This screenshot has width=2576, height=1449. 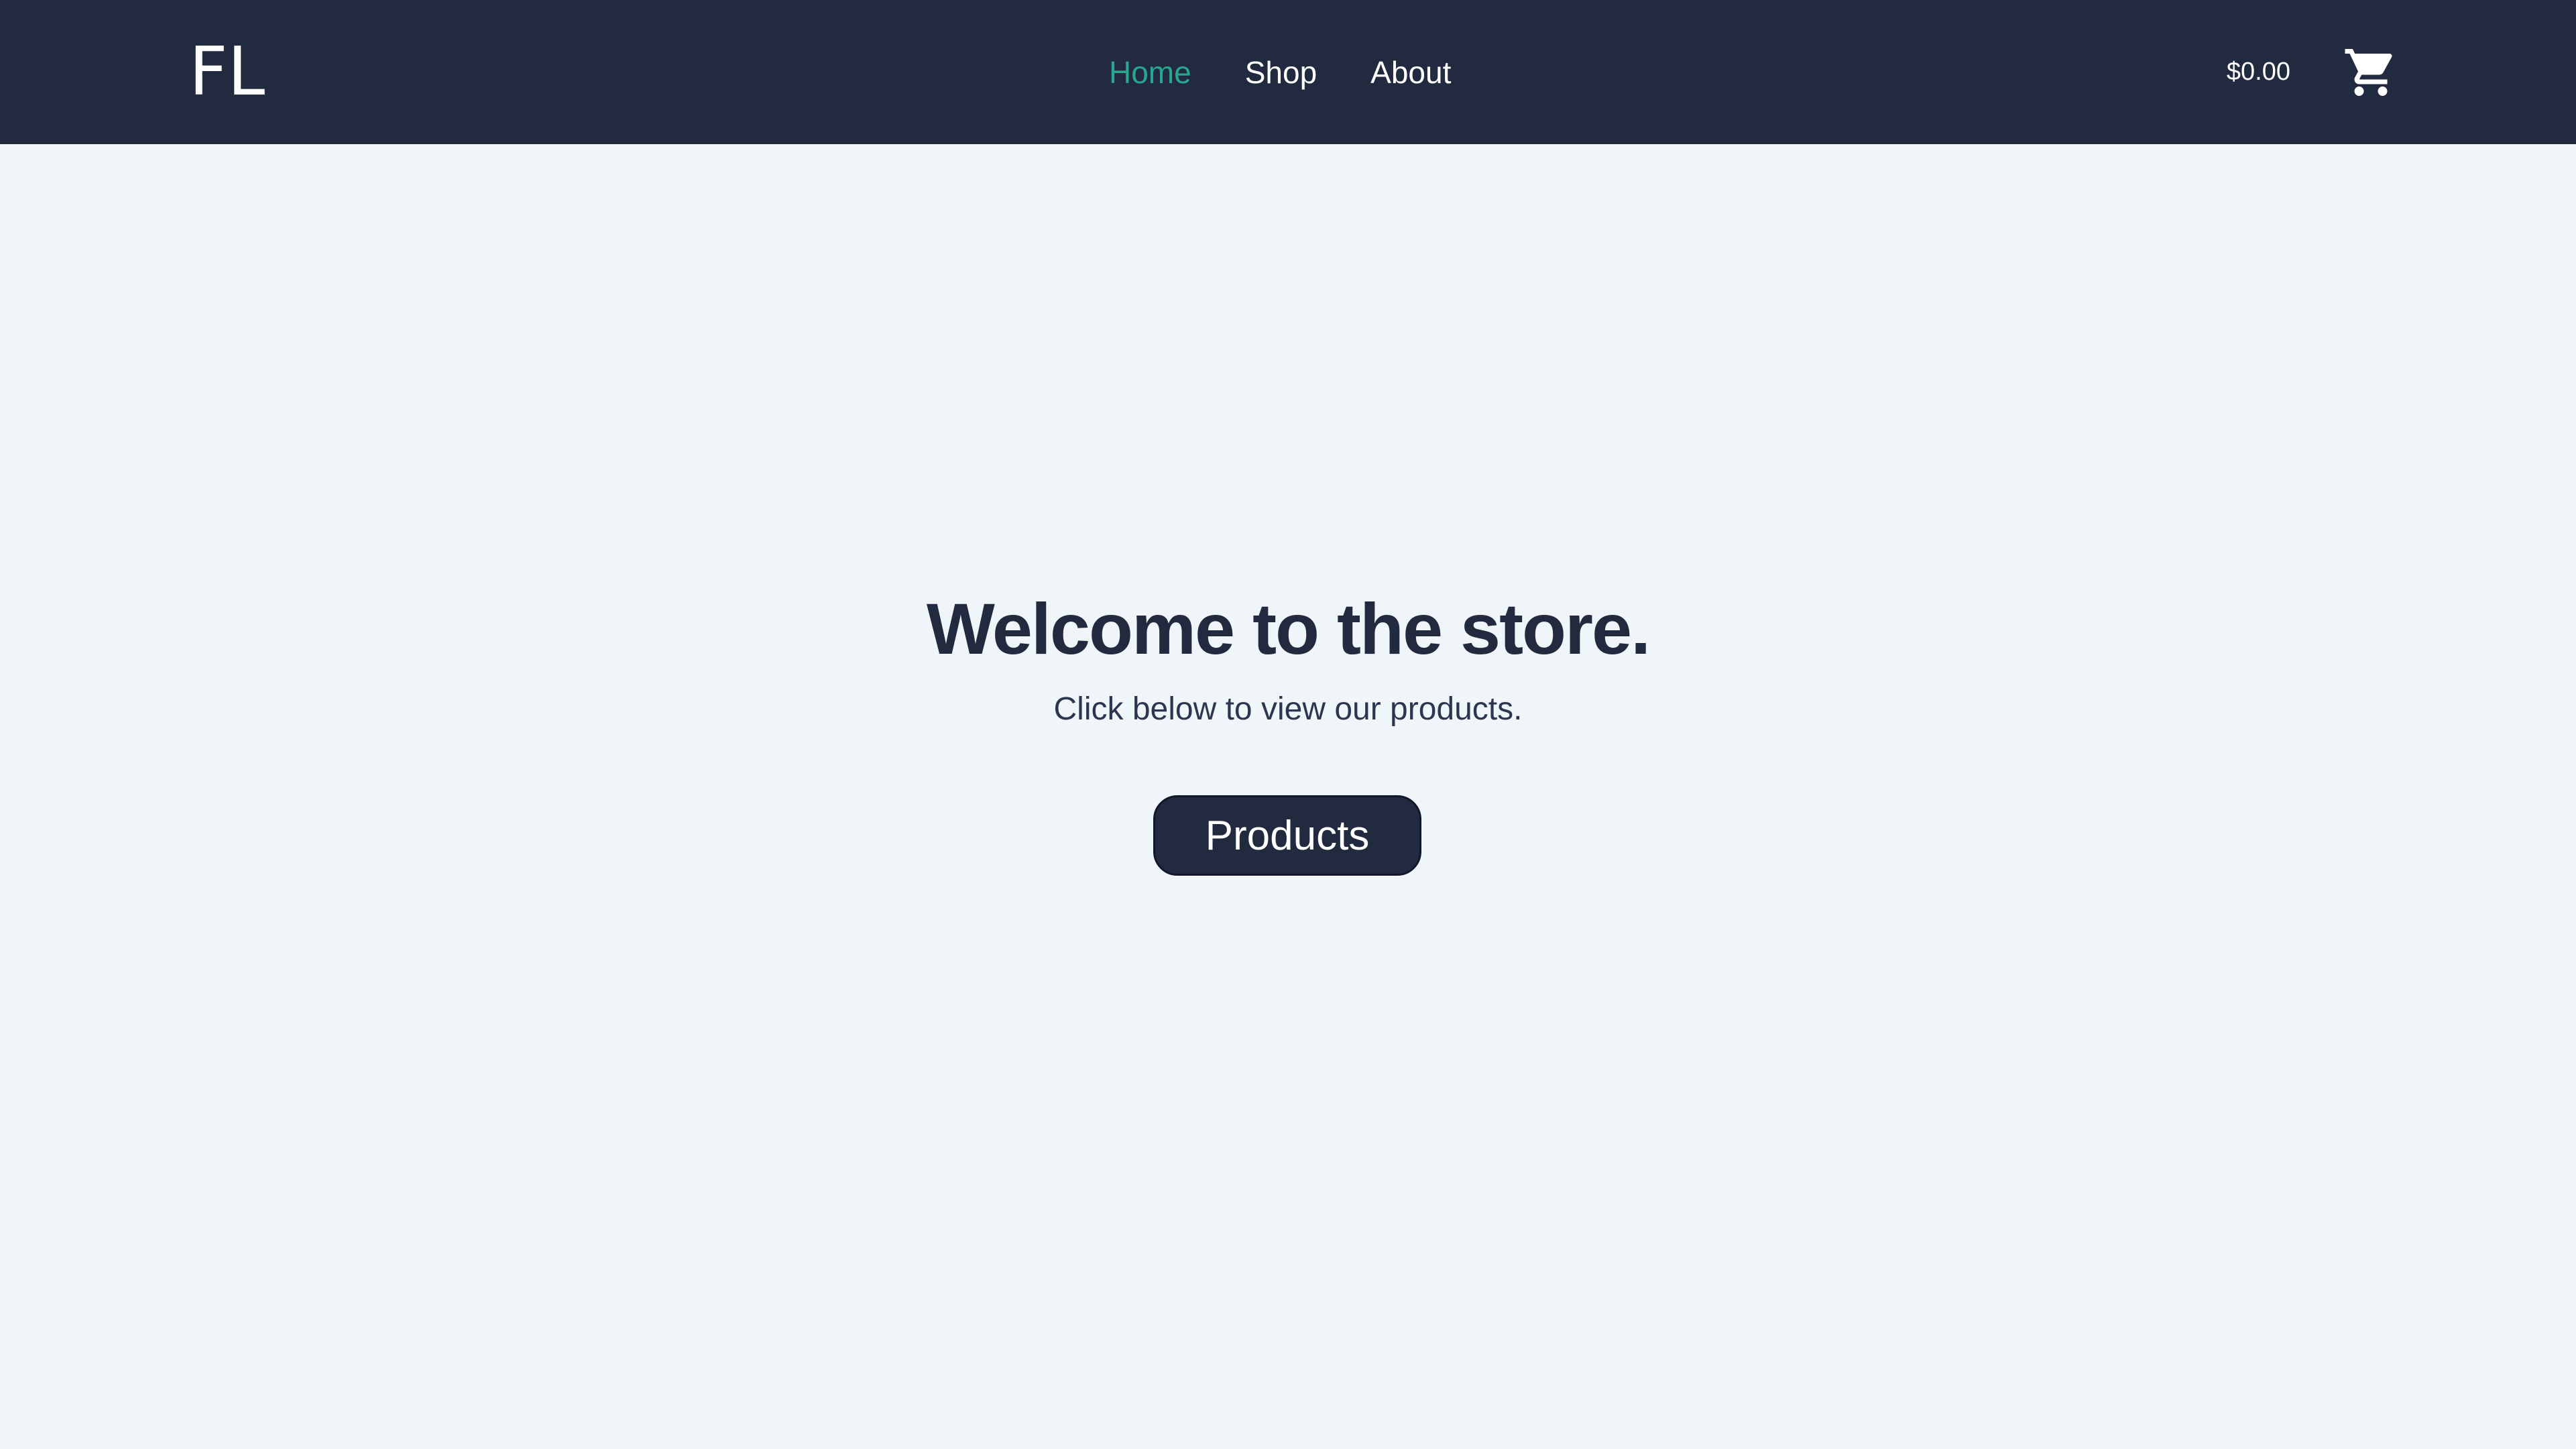 I want to click on main-nav: Home Shop About, so click(x=1307, y=72).